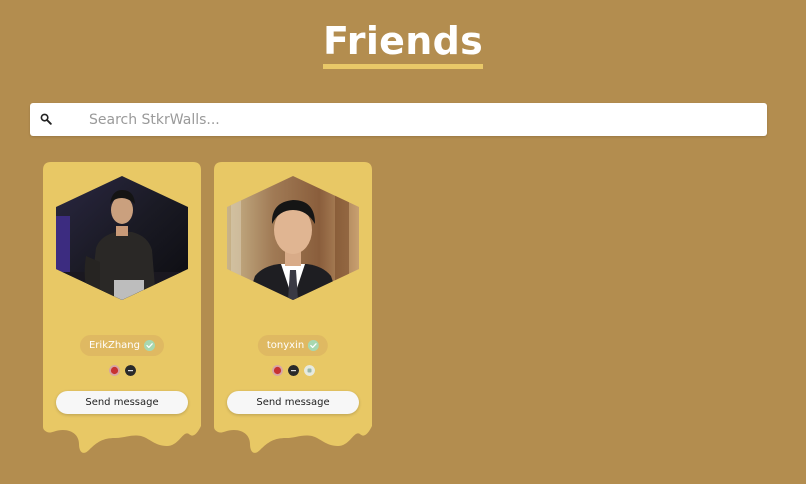  What do you see at coordinates (293, 308) in the screenshot?
I see `friend-card: tonyxin Send message` at bounding box center [293, 308].